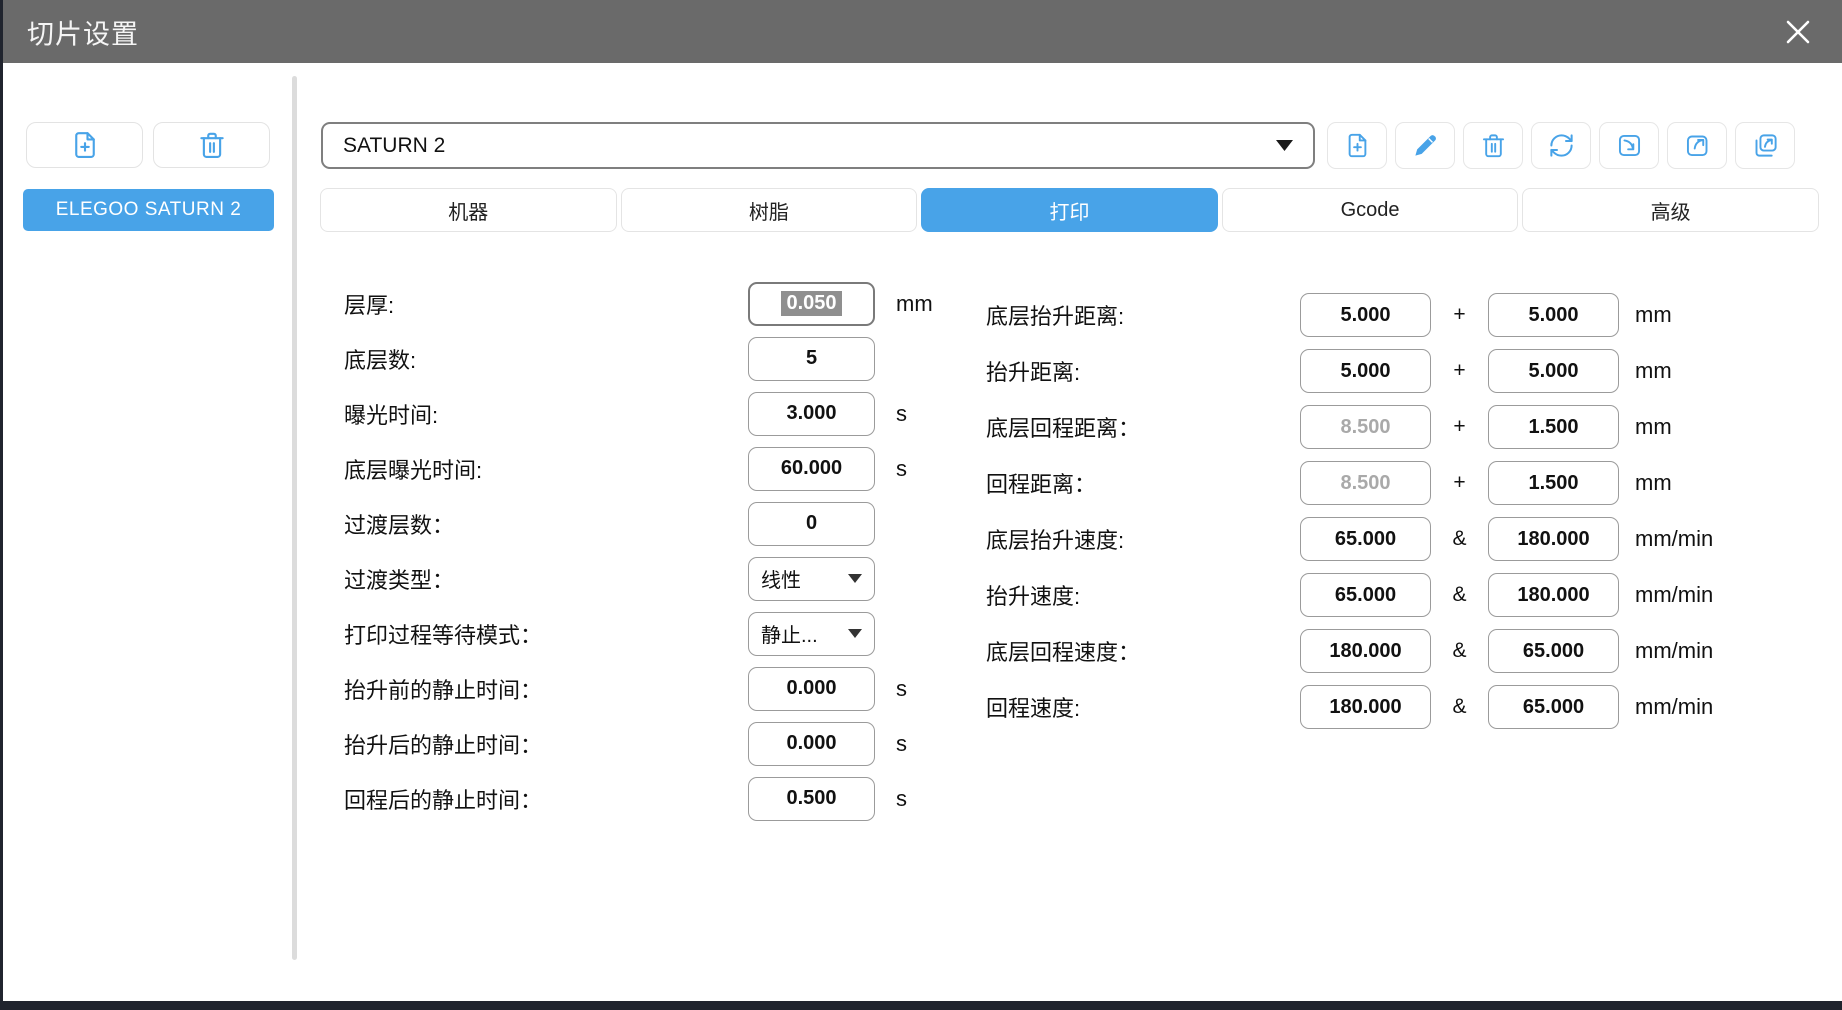 This screenshot has height=1010, width=1842. What do you see at coordinates (638, 468) in the screenshot?
I see `form-row: 底层曝光时间: 60.000 s` at bounding box center [638, 468].